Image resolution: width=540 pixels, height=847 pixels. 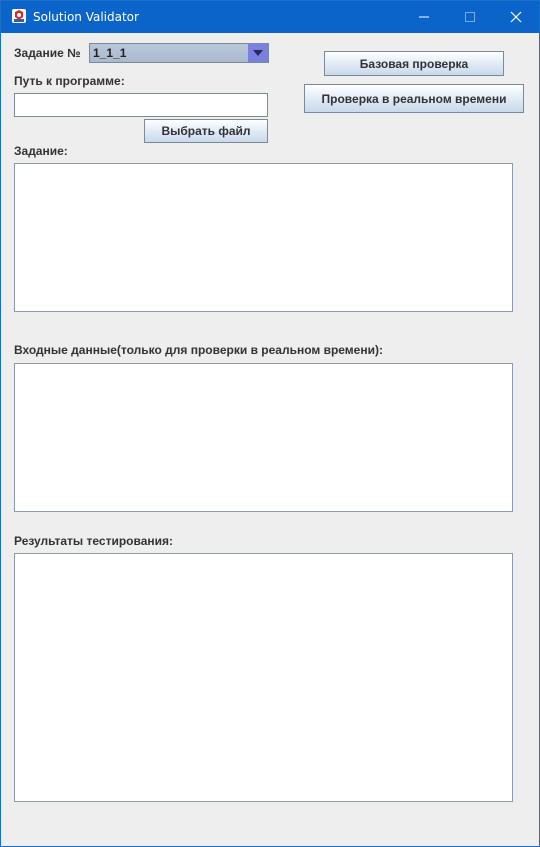 I want to click on close-button, so click(x=516, y=17).